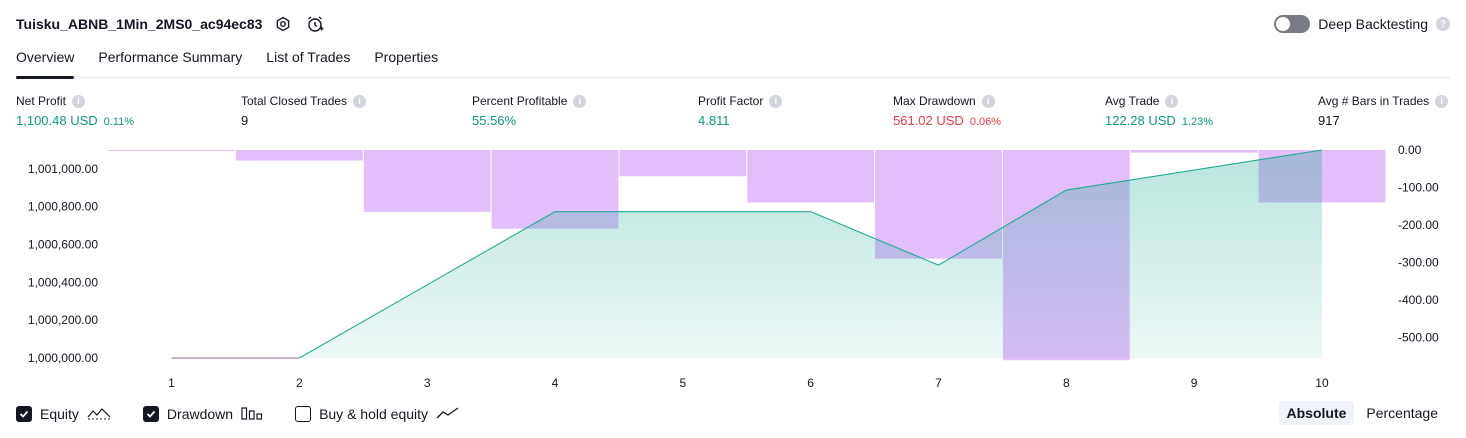  Describe the element at coordinates (294, 101) in the screenshot. I see `metric-label: Total Closed Trades` at that location.